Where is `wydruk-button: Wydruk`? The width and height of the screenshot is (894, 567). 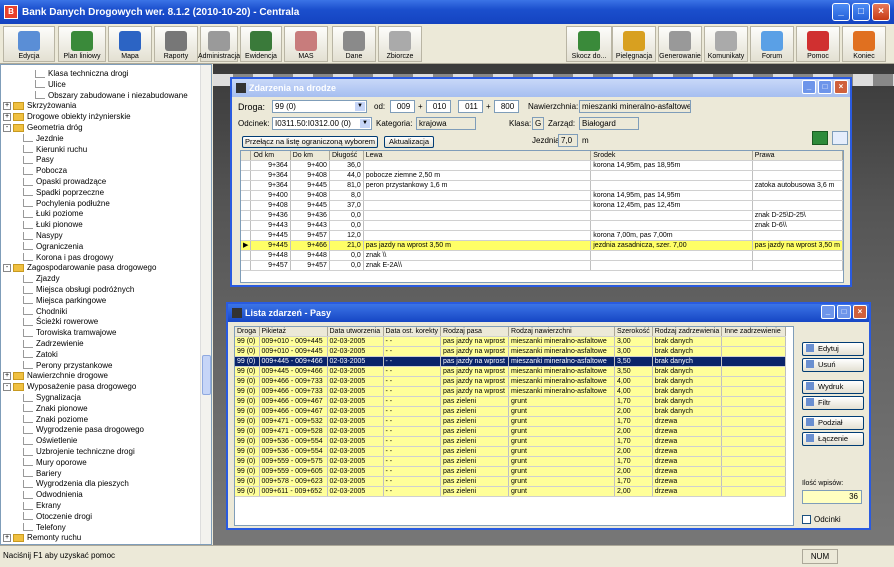
wydruk-button: Wydruk is located at coordinates (833, 387).